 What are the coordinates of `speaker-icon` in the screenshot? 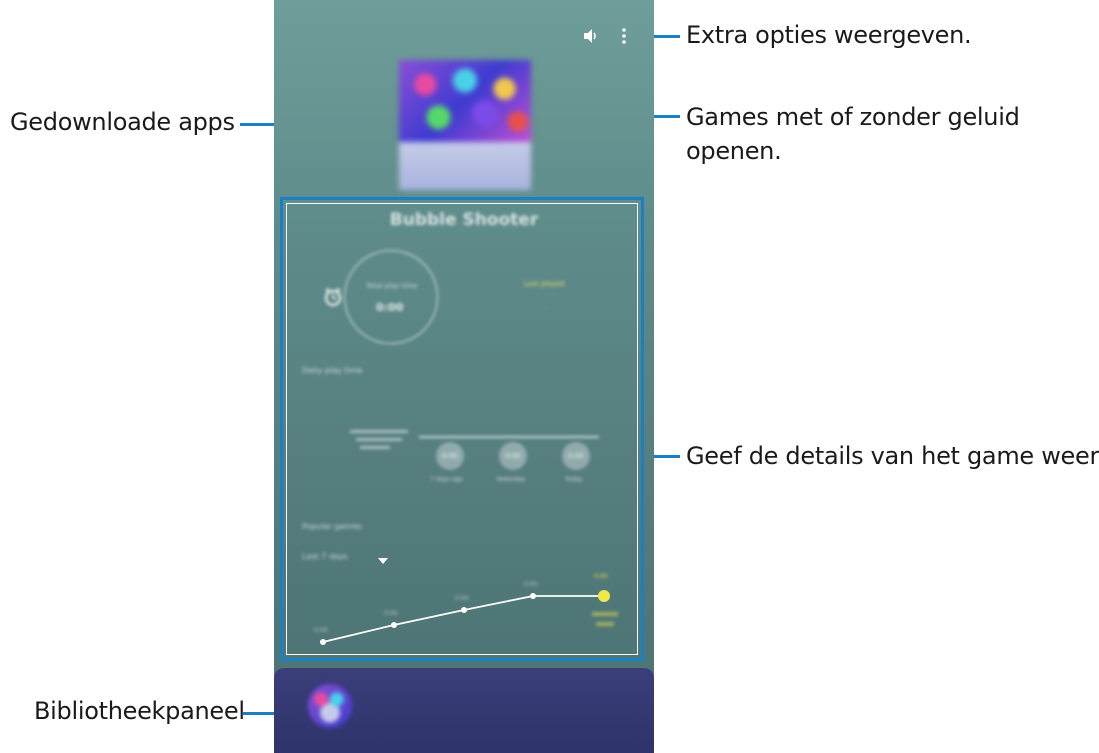 It's located at (591, 36).